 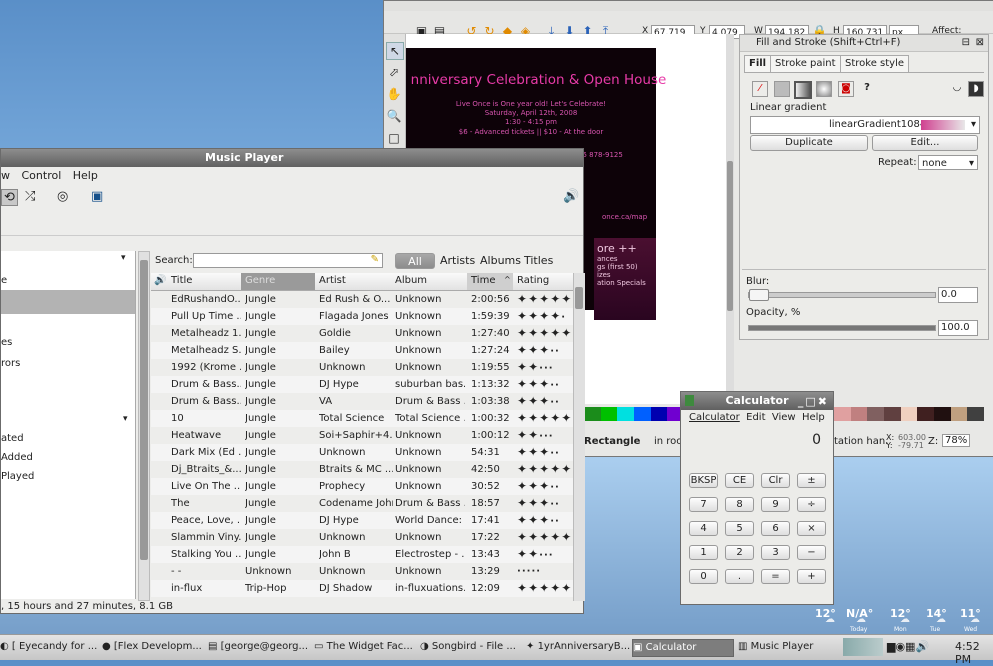 What do you see at coordinates (867, 88) in the screenshot?
I see `unset-paint-icon: ?` at bounding box center [867, 88].